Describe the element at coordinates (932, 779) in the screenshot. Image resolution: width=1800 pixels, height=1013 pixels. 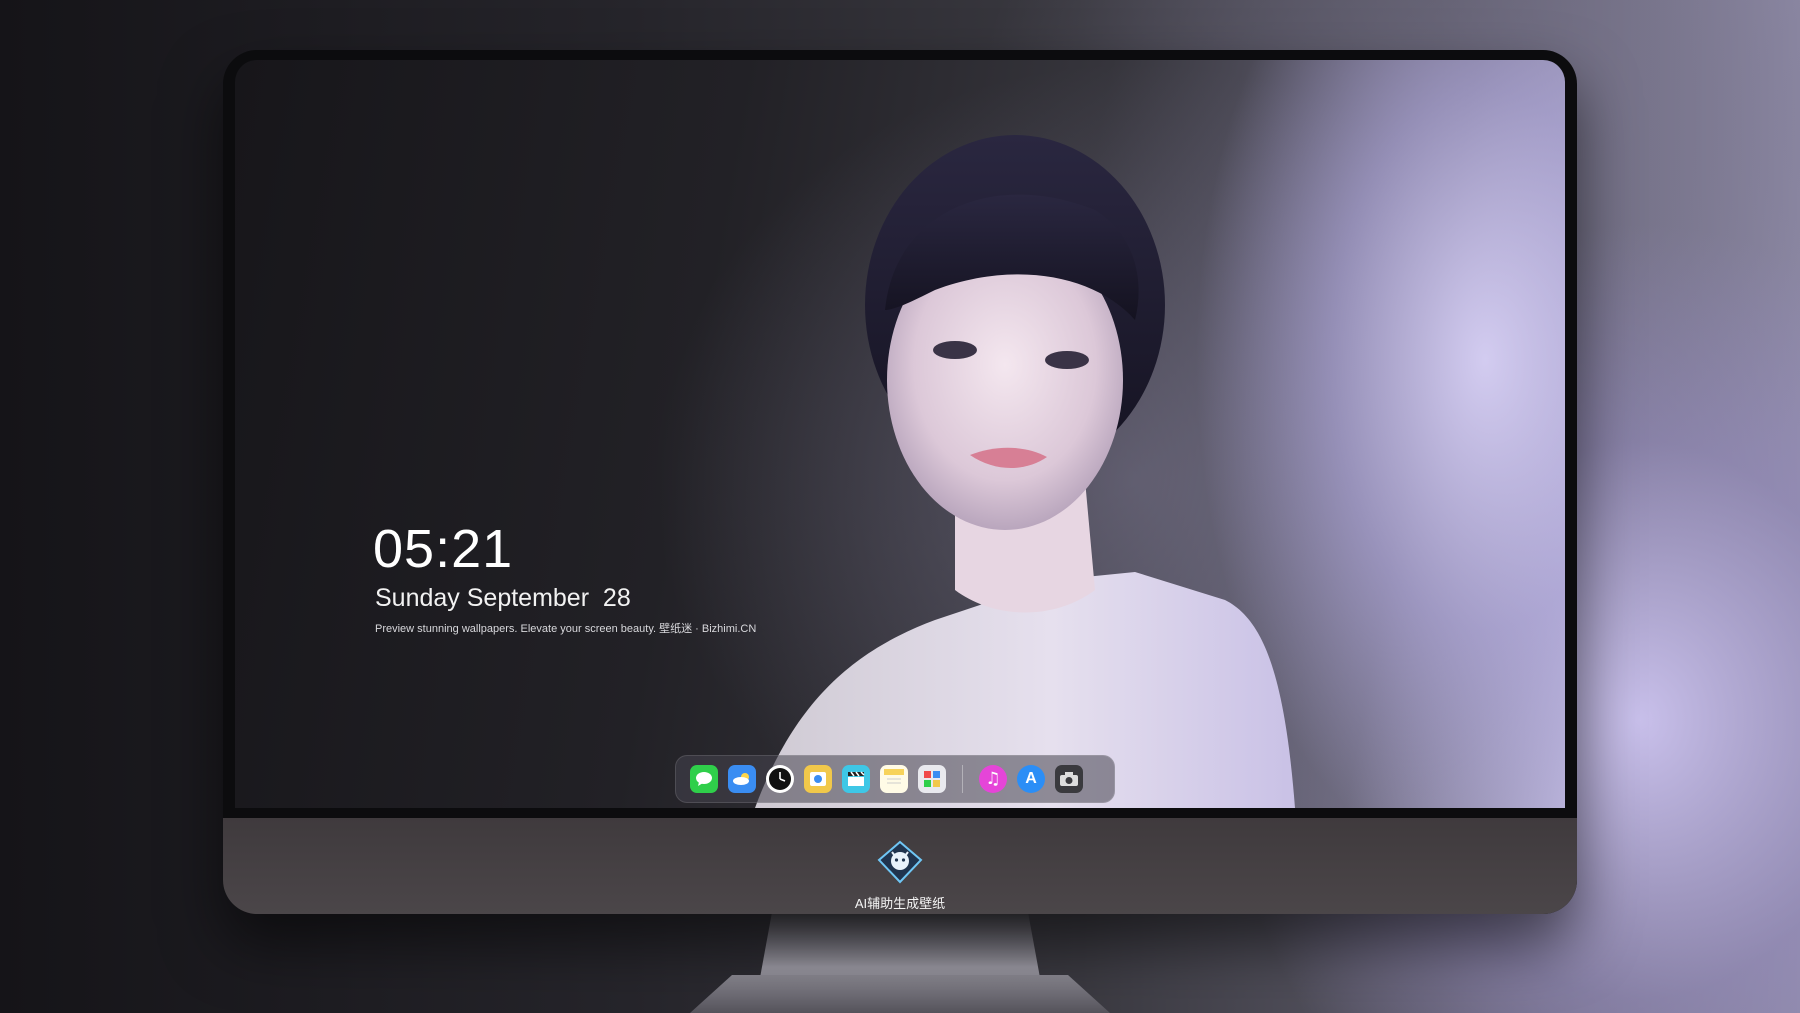
I see `photo-editor-icon` at that location.